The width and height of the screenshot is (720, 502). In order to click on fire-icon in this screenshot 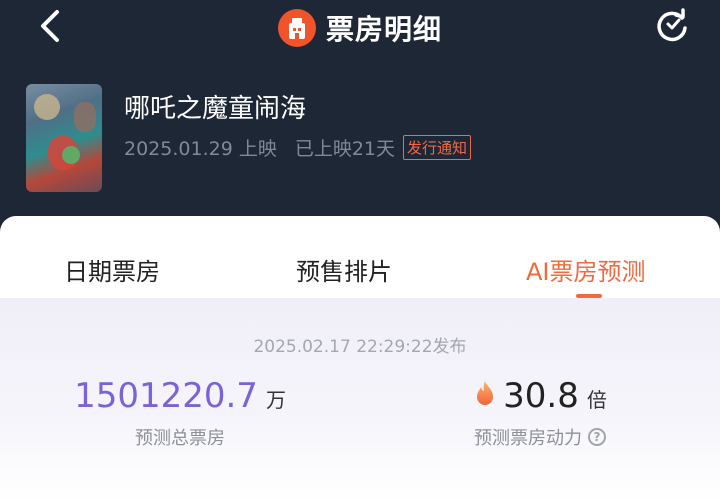, I will do `click(485, 393)`.